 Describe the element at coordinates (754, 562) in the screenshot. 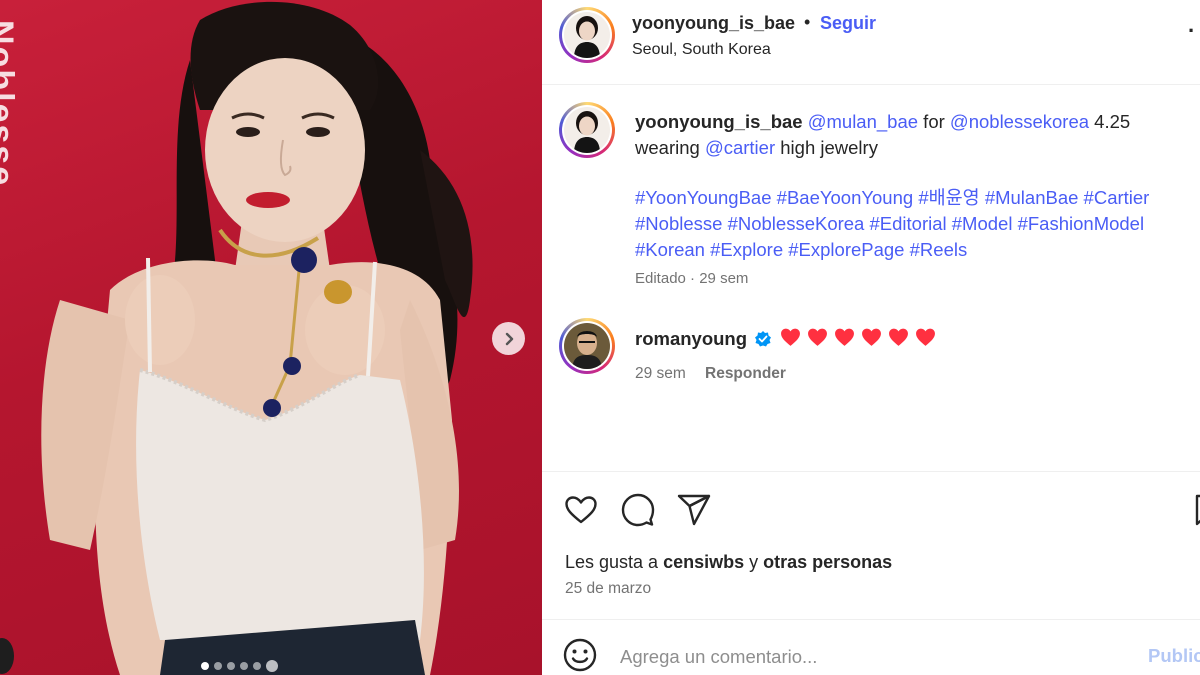

I see `likes-middle: y` at that location.